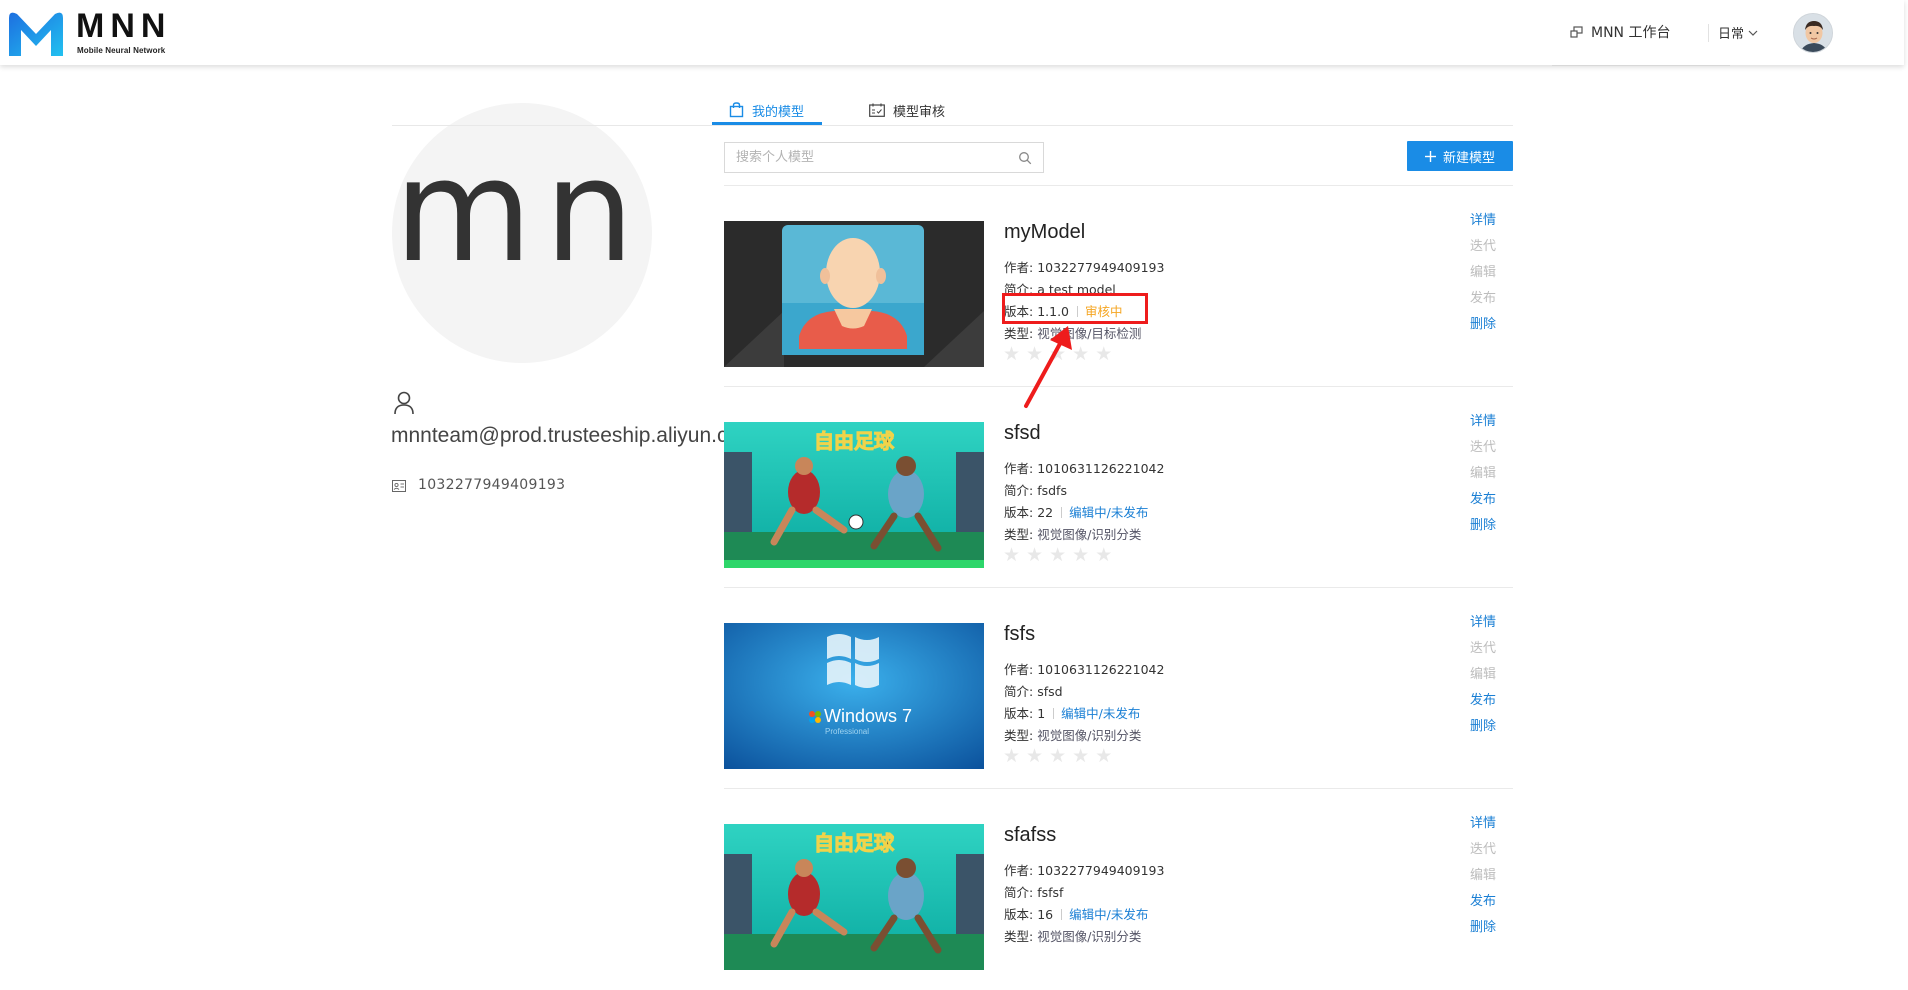 Image resolution: width=1908 pixels, height=990 pixels. What do you see at coordinates (1620, 32) in the screenshot?
I see `workbench-link: MNN 工作台` at bounding box center [1620, 32].